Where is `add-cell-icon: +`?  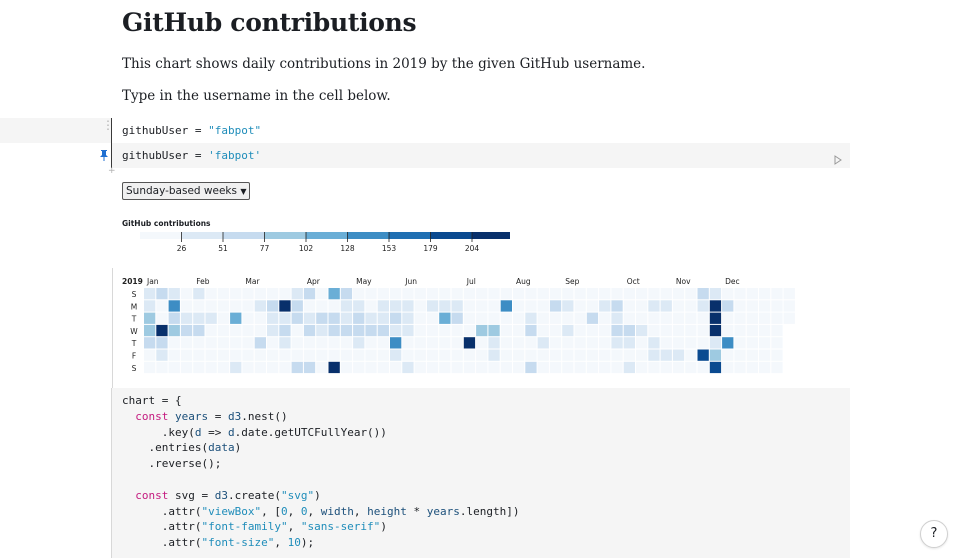 add-cell-icon: + is located at coordinates (112, 171).